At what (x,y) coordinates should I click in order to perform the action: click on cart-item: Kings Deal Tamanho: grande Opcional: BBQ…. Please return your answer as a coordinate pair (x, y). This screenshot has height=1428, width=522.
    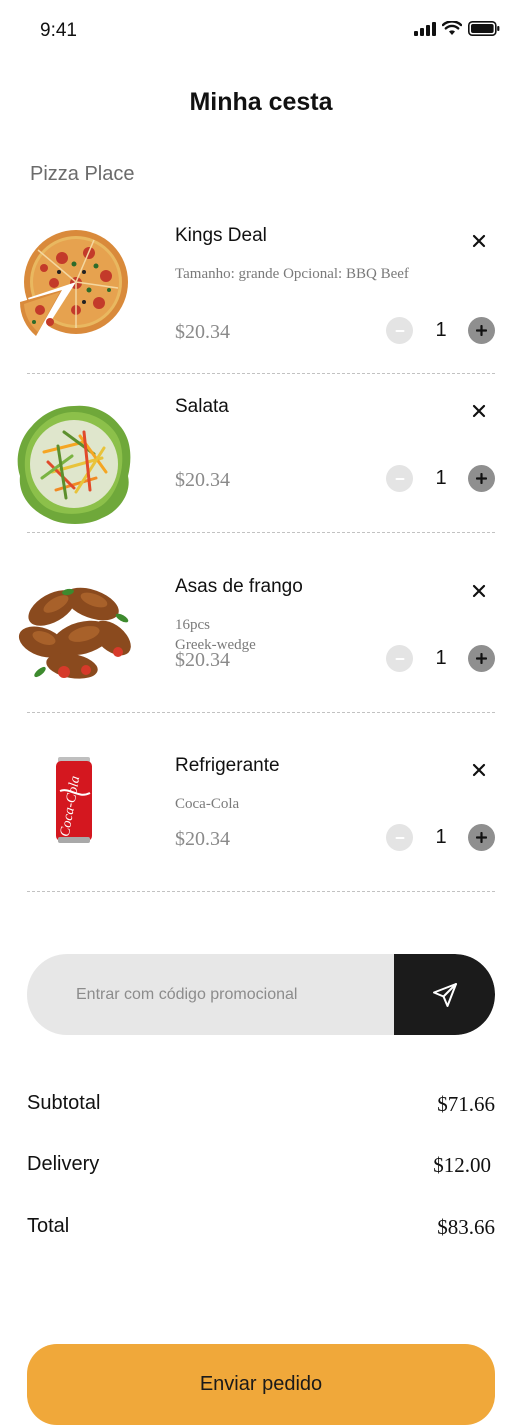
    Looking at the image, I should click on (261, 290).